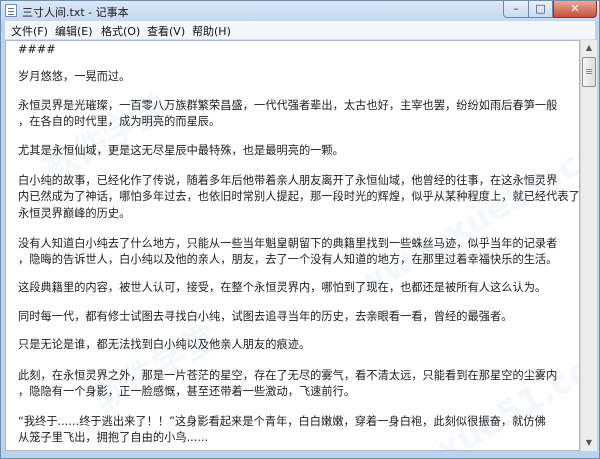 This screenshot has width=600, height=459. Describe the element at coordinates (155, 368) in the screenshot. I see `watermark: 软件学堂` at that location.